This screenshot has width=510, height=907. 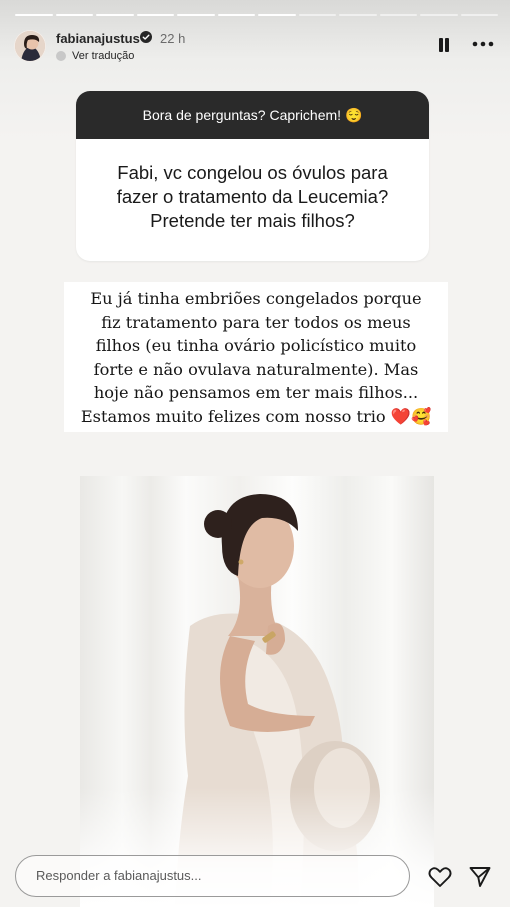 I want to click on story-header: fabianajustus 22 h Ver tradução, so click(x=255, y=48).